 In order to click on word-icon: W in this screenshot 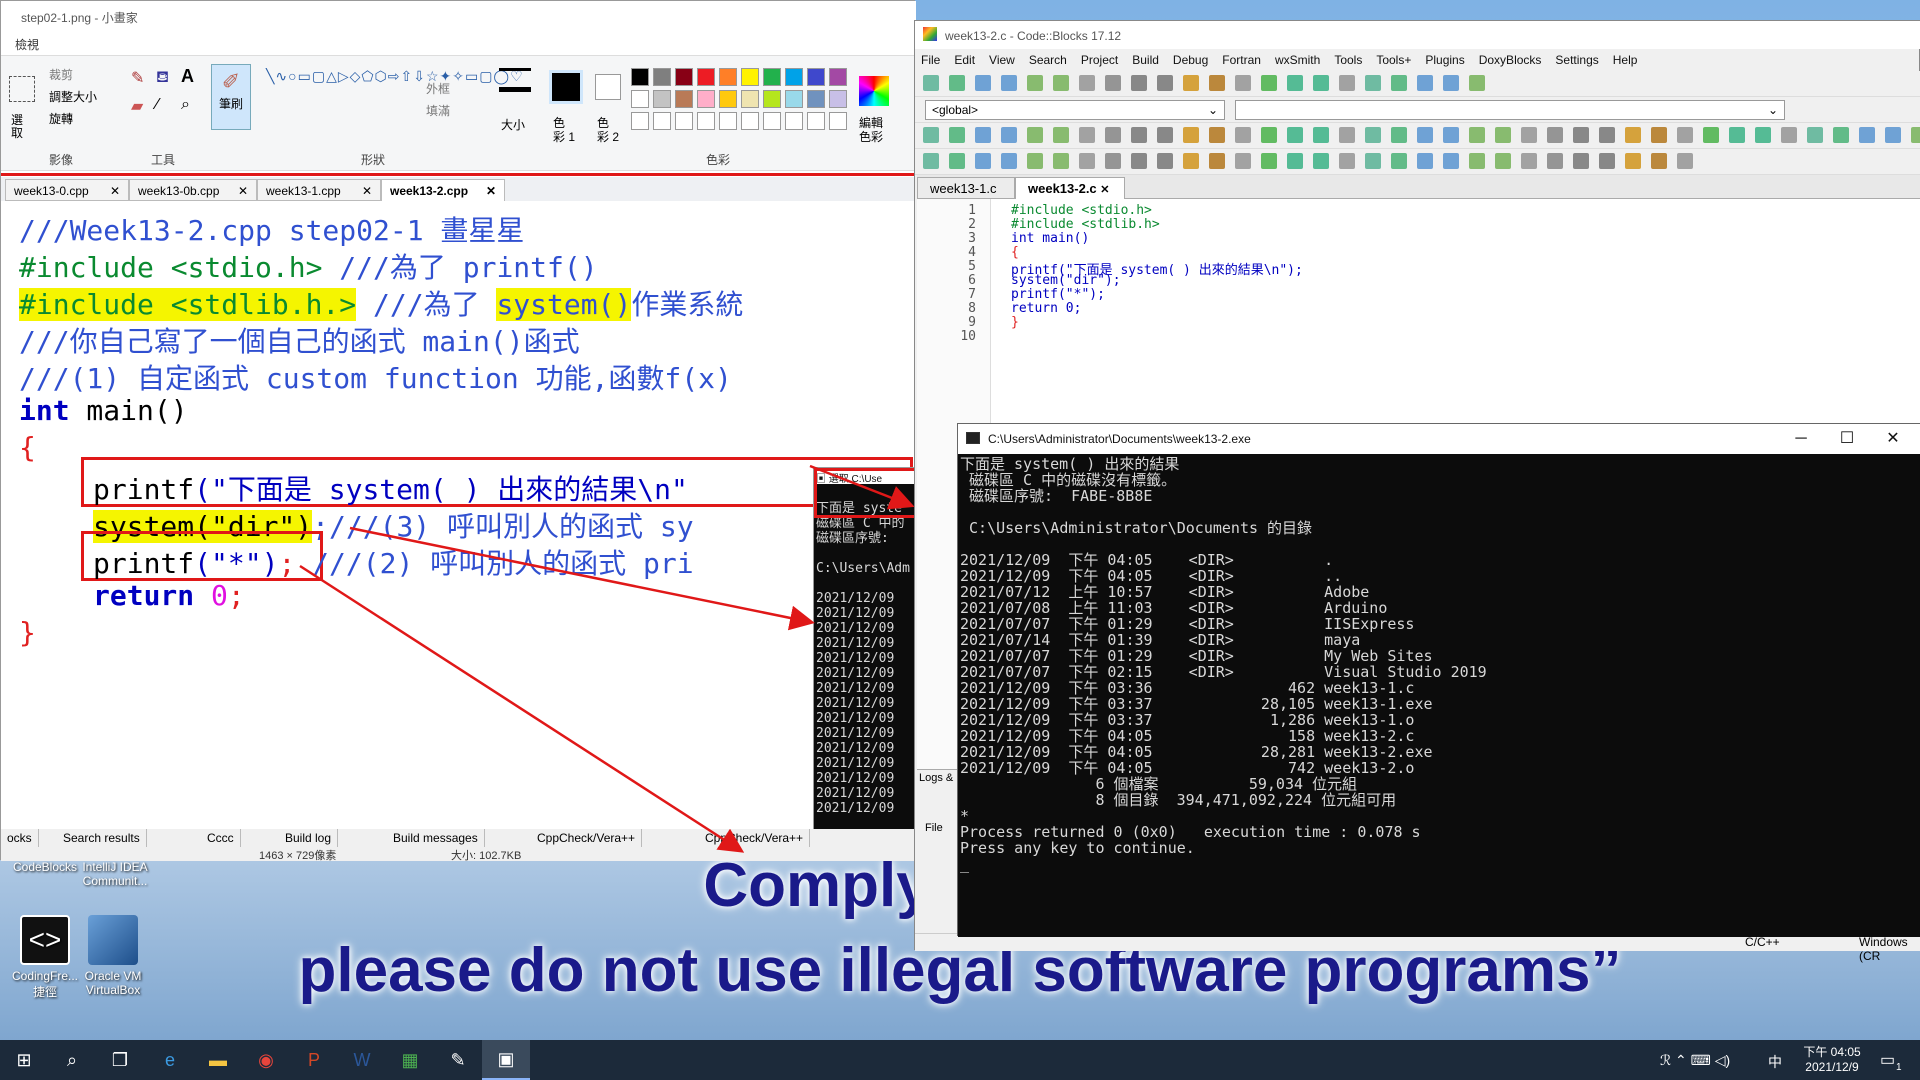, I will do `click(362, 1060)`.